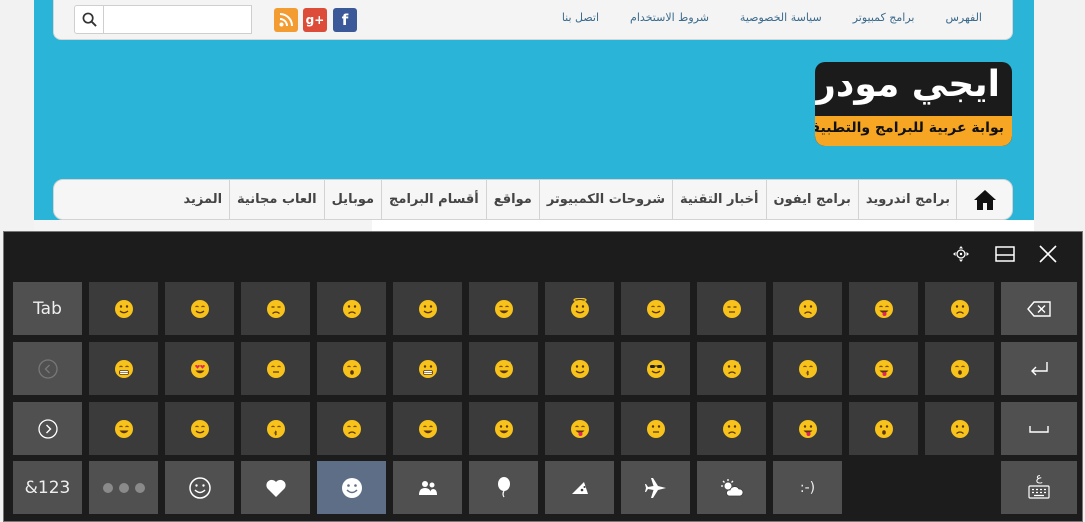 The height and width of the screenshot is (522, 1085). Describe the element at coordinates (731, 487) in the screenshot. I see `emoji-category-weather` at that location.